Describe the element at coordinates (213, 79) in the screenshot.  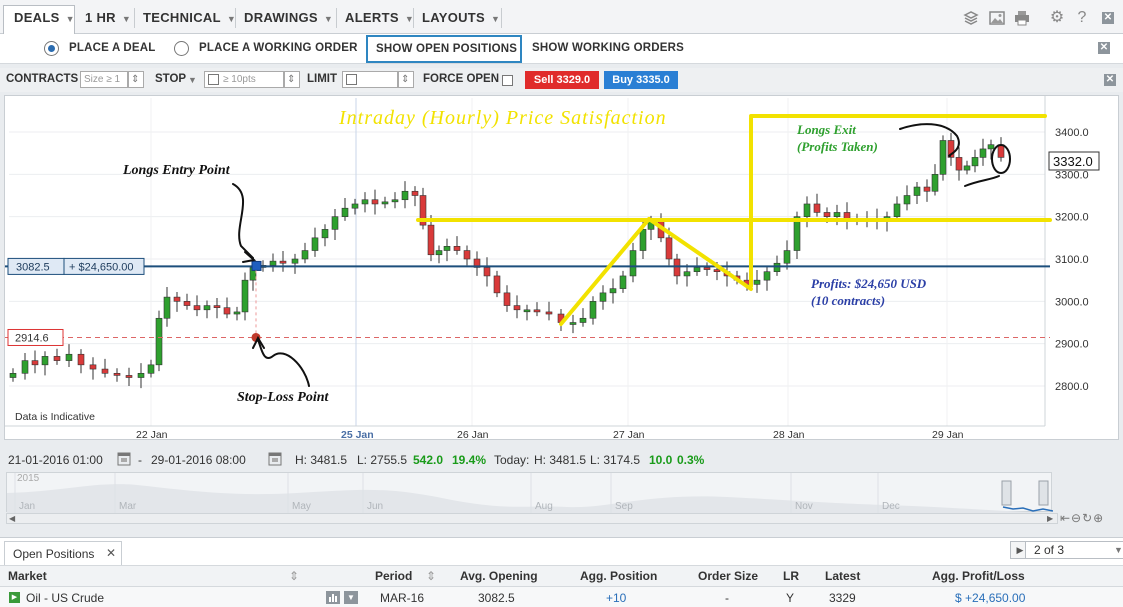
I see `stop-checkbox` at that location.